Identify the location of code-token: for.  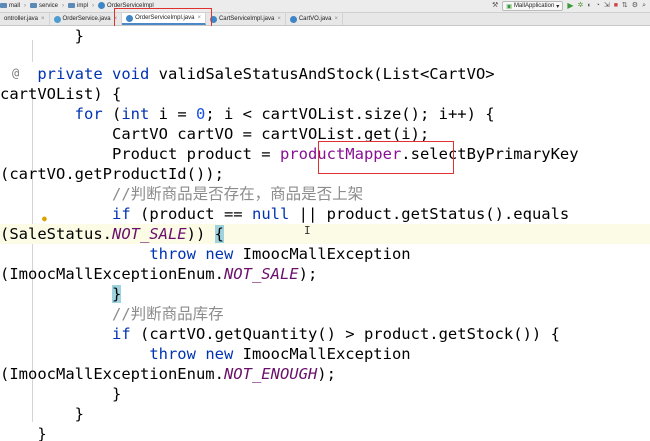
(88, 114).